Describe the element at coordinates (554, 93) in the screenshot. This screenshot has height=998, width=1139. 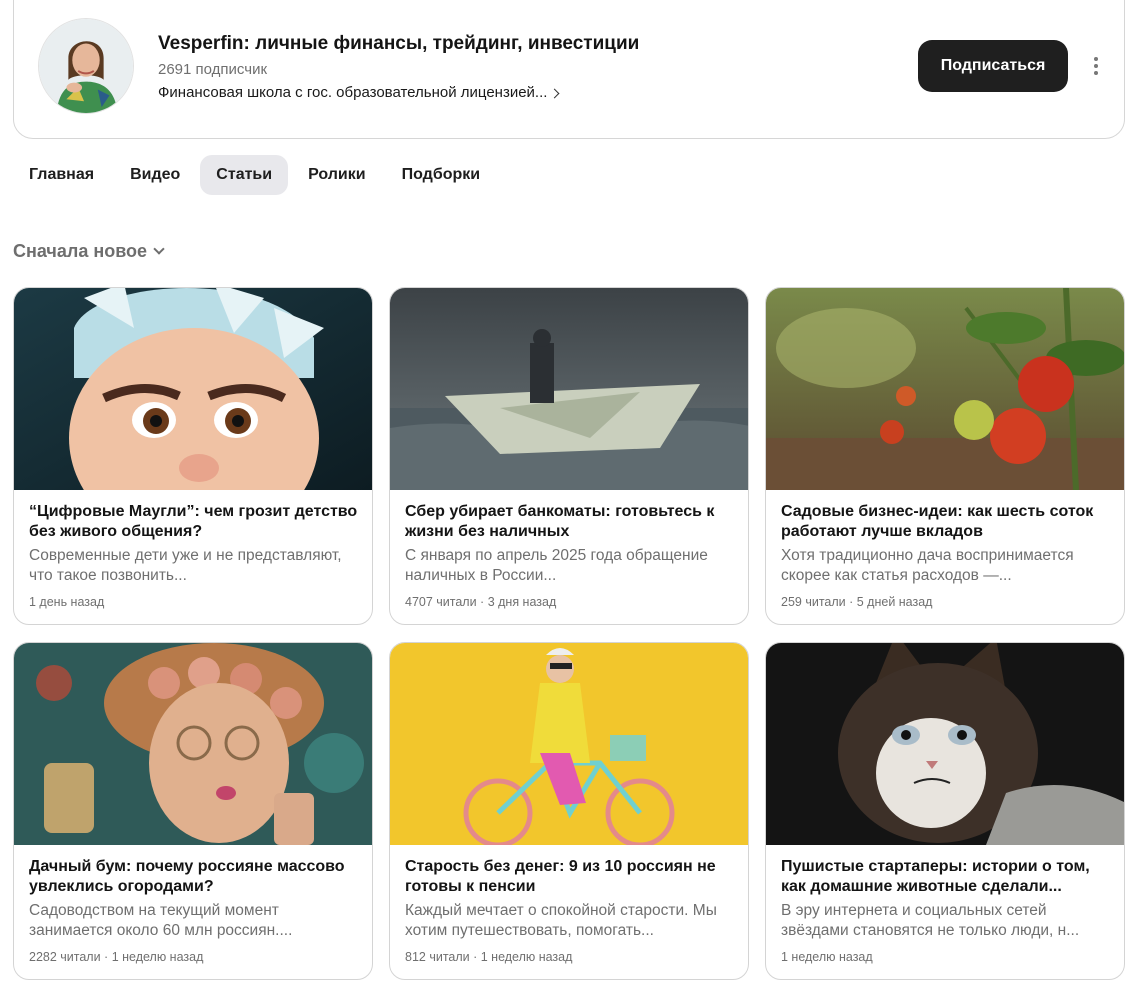
I see `chevron-right-icon` at that location.